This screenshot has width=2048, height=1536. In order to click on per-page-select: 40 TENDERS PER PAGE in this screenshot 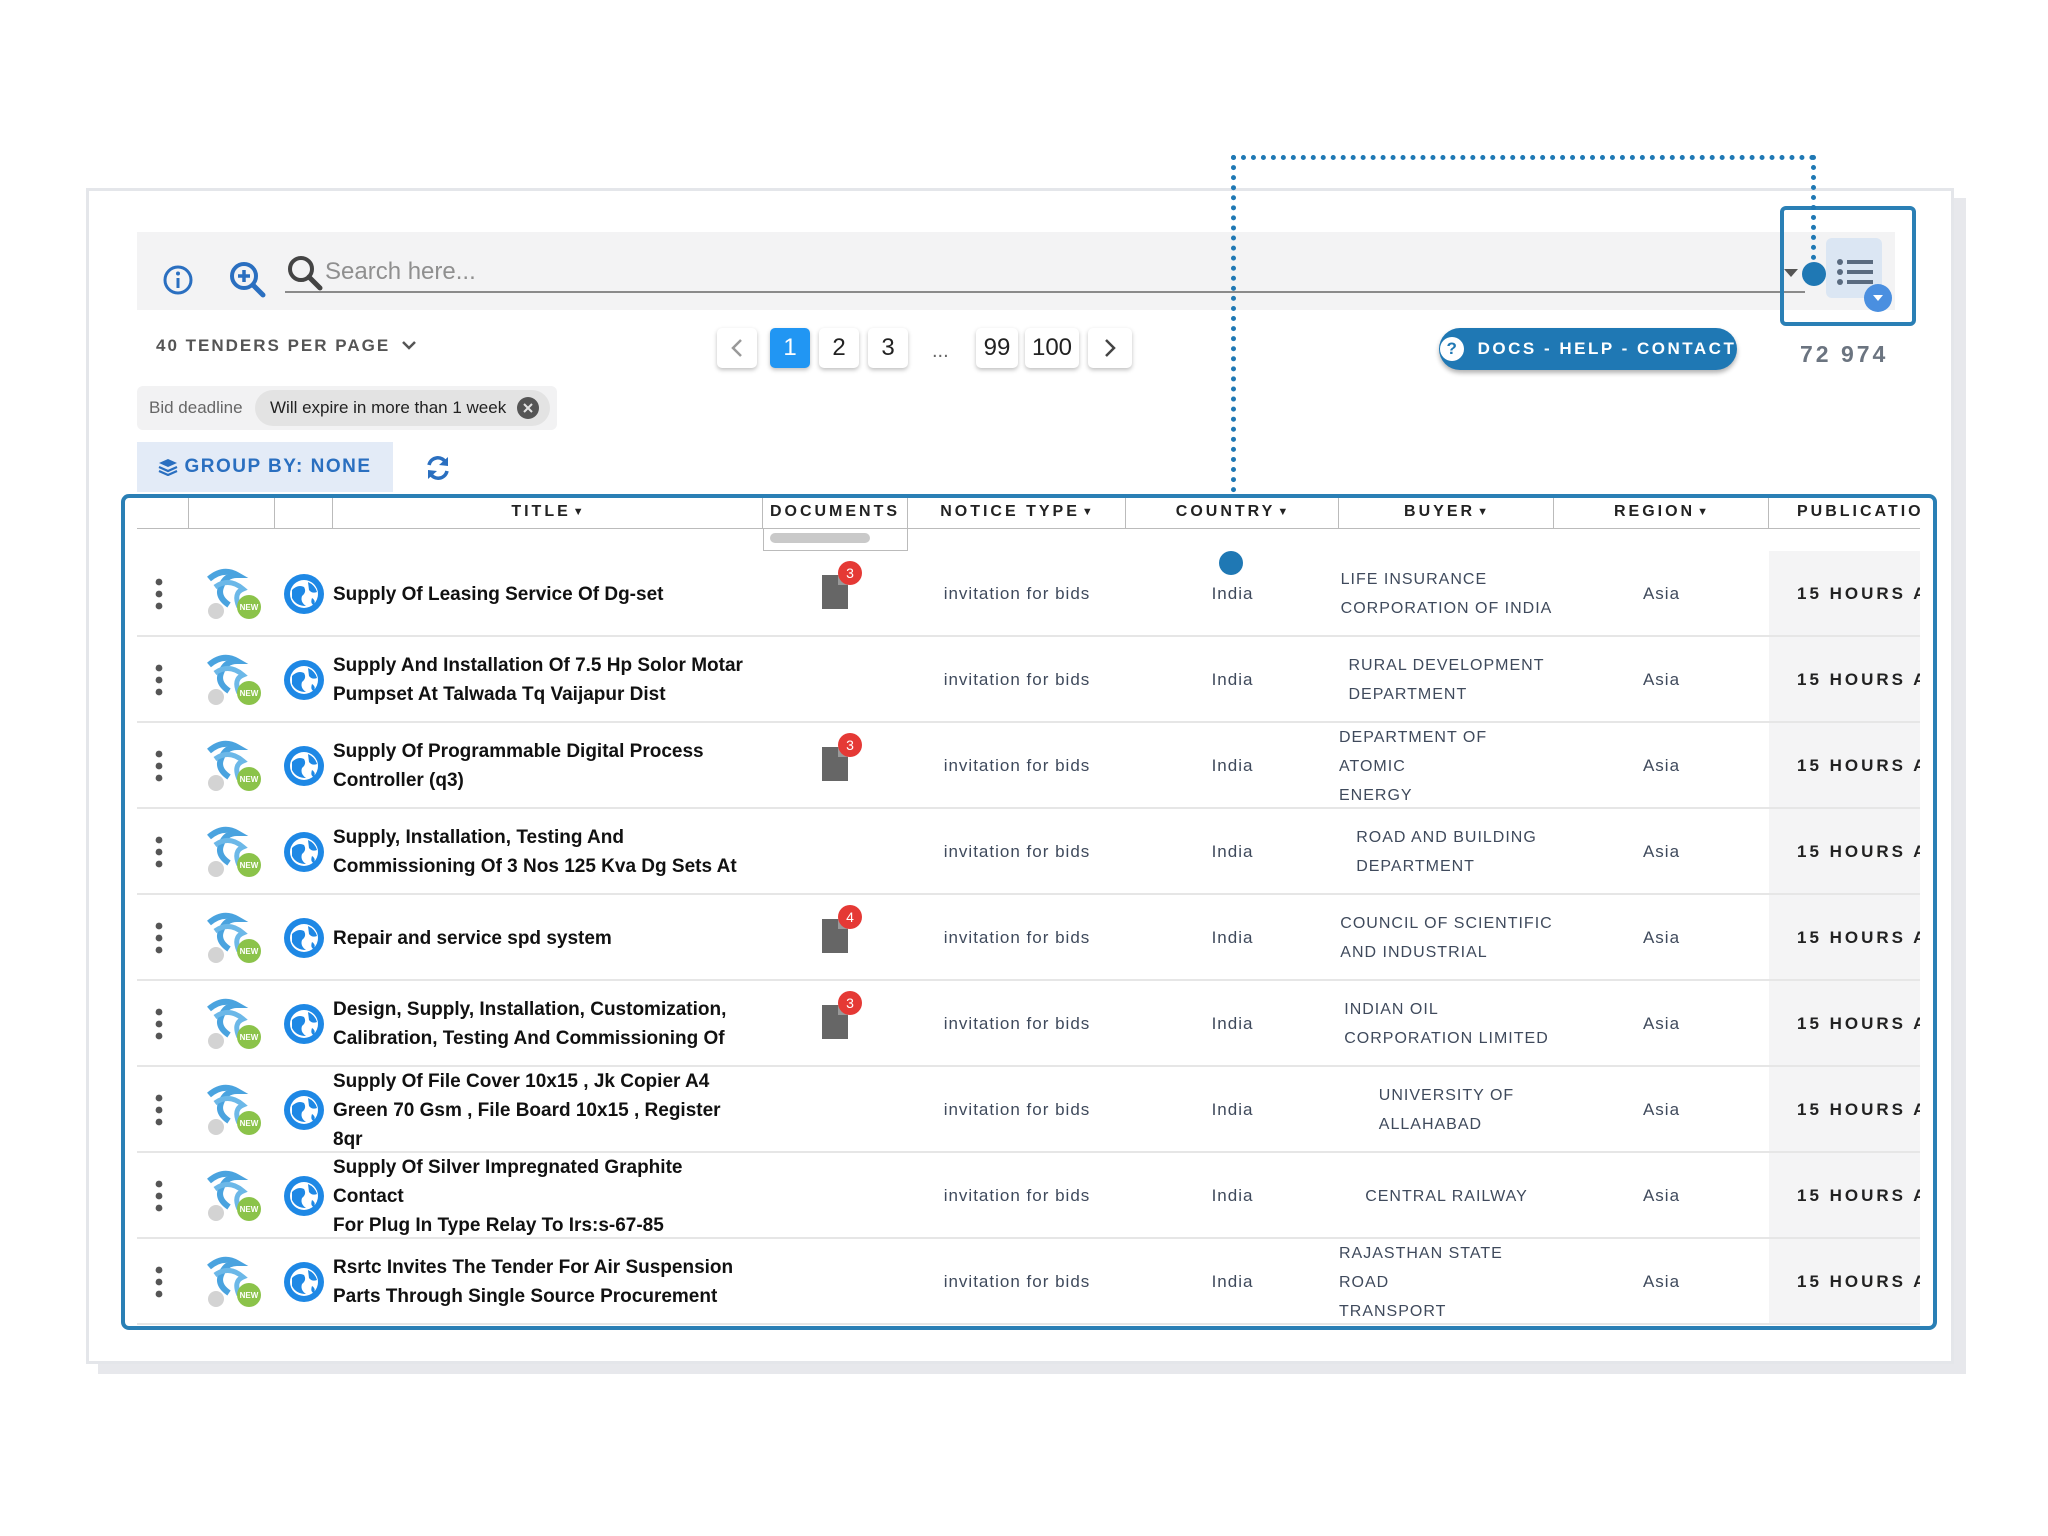, I will do `click(286, 346)`.